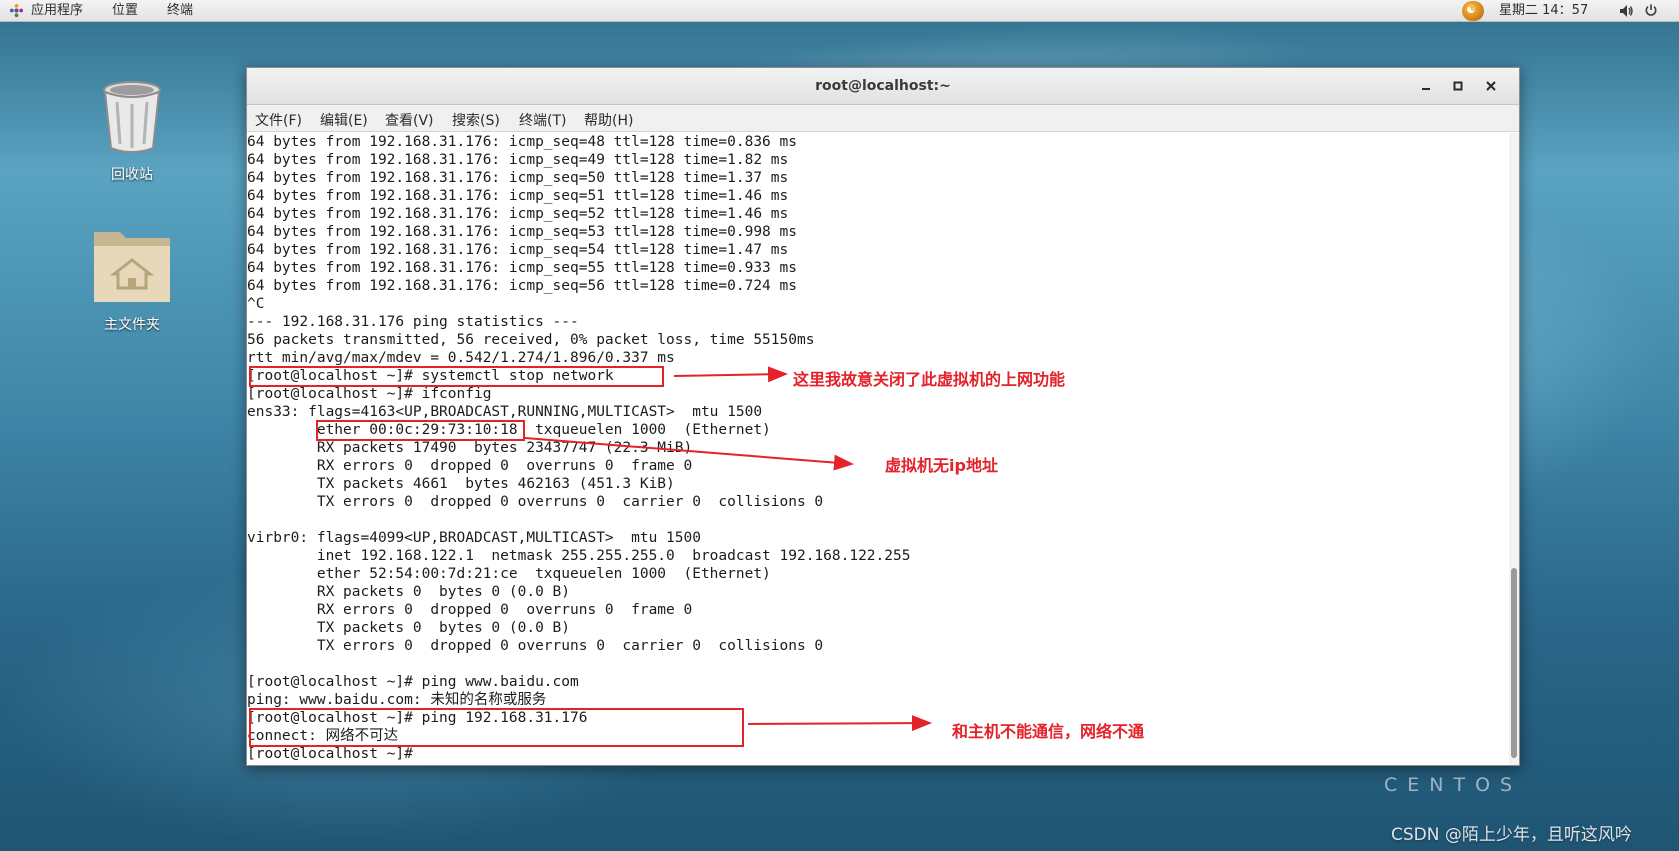 This screenshot has height=851, width=1679. Describe the element at coordinates (125, 10) in the screenshot. I see `menu-places: 位置` at that location.